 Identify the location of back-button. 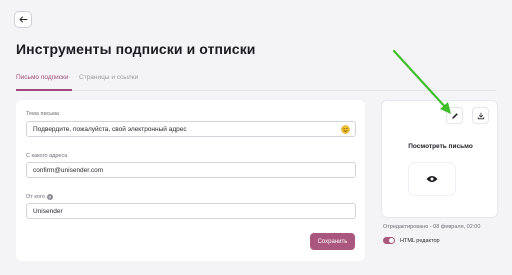
(23, 19).